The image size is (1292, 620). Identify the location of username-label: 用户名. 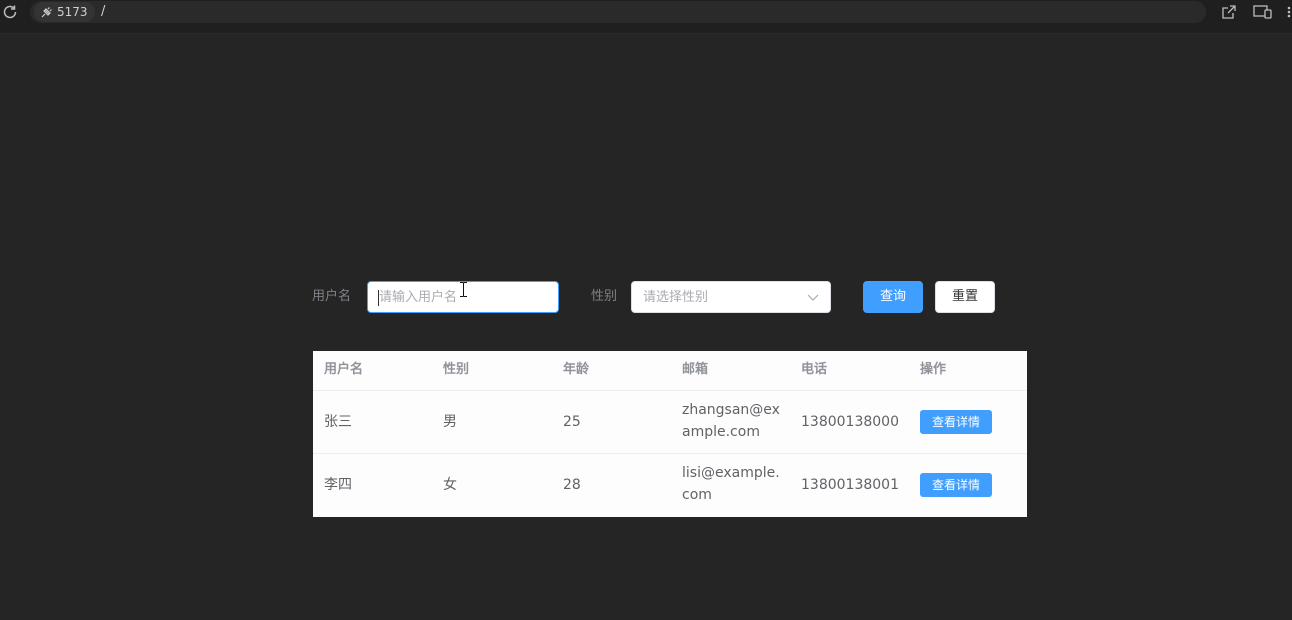
(332, 296).